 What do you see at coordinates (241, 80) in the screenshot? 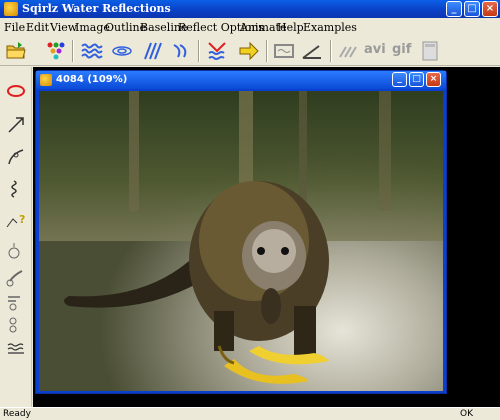
I see `image-window-titlebar: 4084 (109%) _ □ ×` at bounding box center [241, 80].